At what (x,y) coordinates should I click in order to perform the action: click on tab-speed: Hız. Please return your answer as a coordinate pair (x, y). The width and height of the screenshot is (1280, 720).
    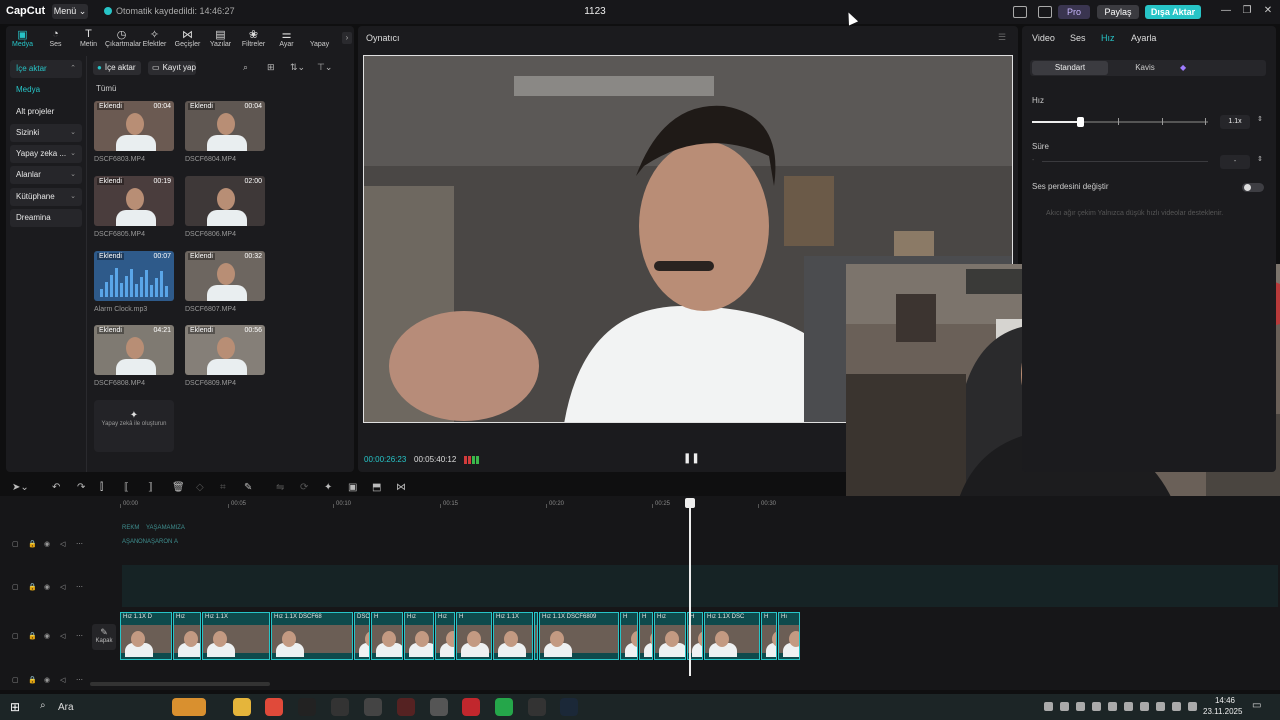
    Looking at the image, I should click on (1108, 38).